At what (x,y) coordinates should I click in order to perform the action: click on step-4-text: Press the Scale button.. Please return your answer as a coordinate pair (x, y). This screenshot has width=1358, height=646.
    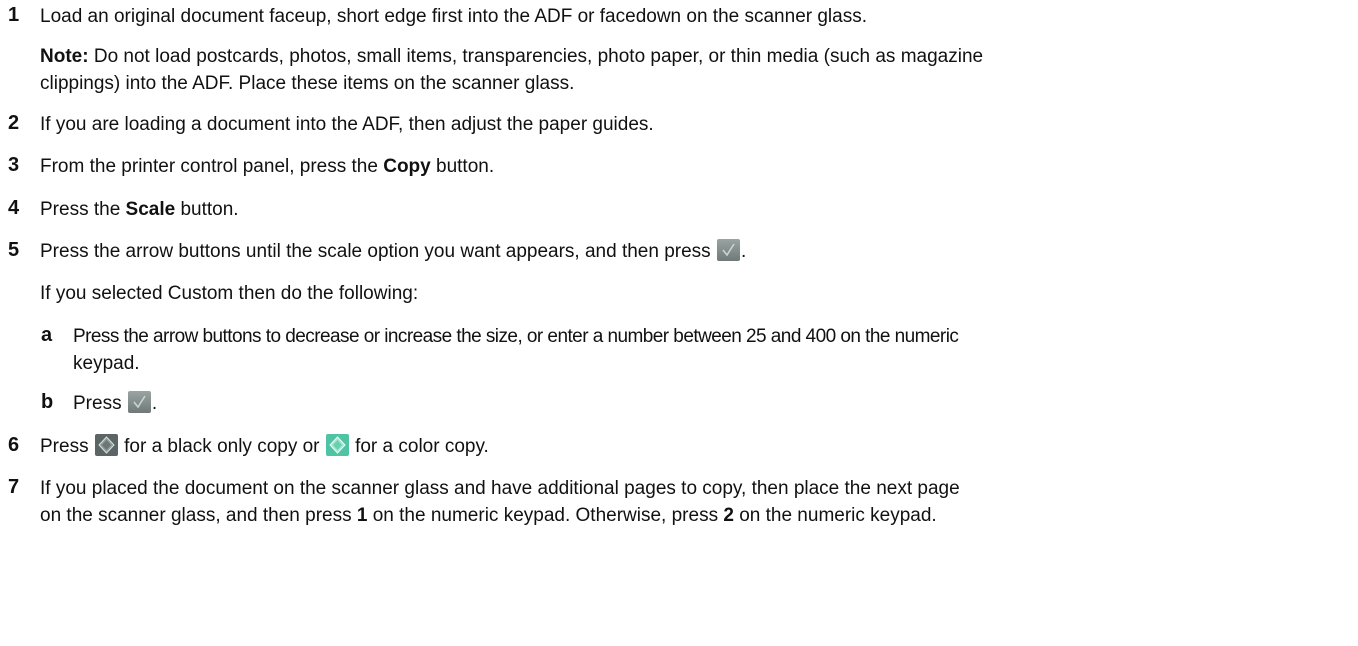
    Looking at the image, I should click on (139, 209).